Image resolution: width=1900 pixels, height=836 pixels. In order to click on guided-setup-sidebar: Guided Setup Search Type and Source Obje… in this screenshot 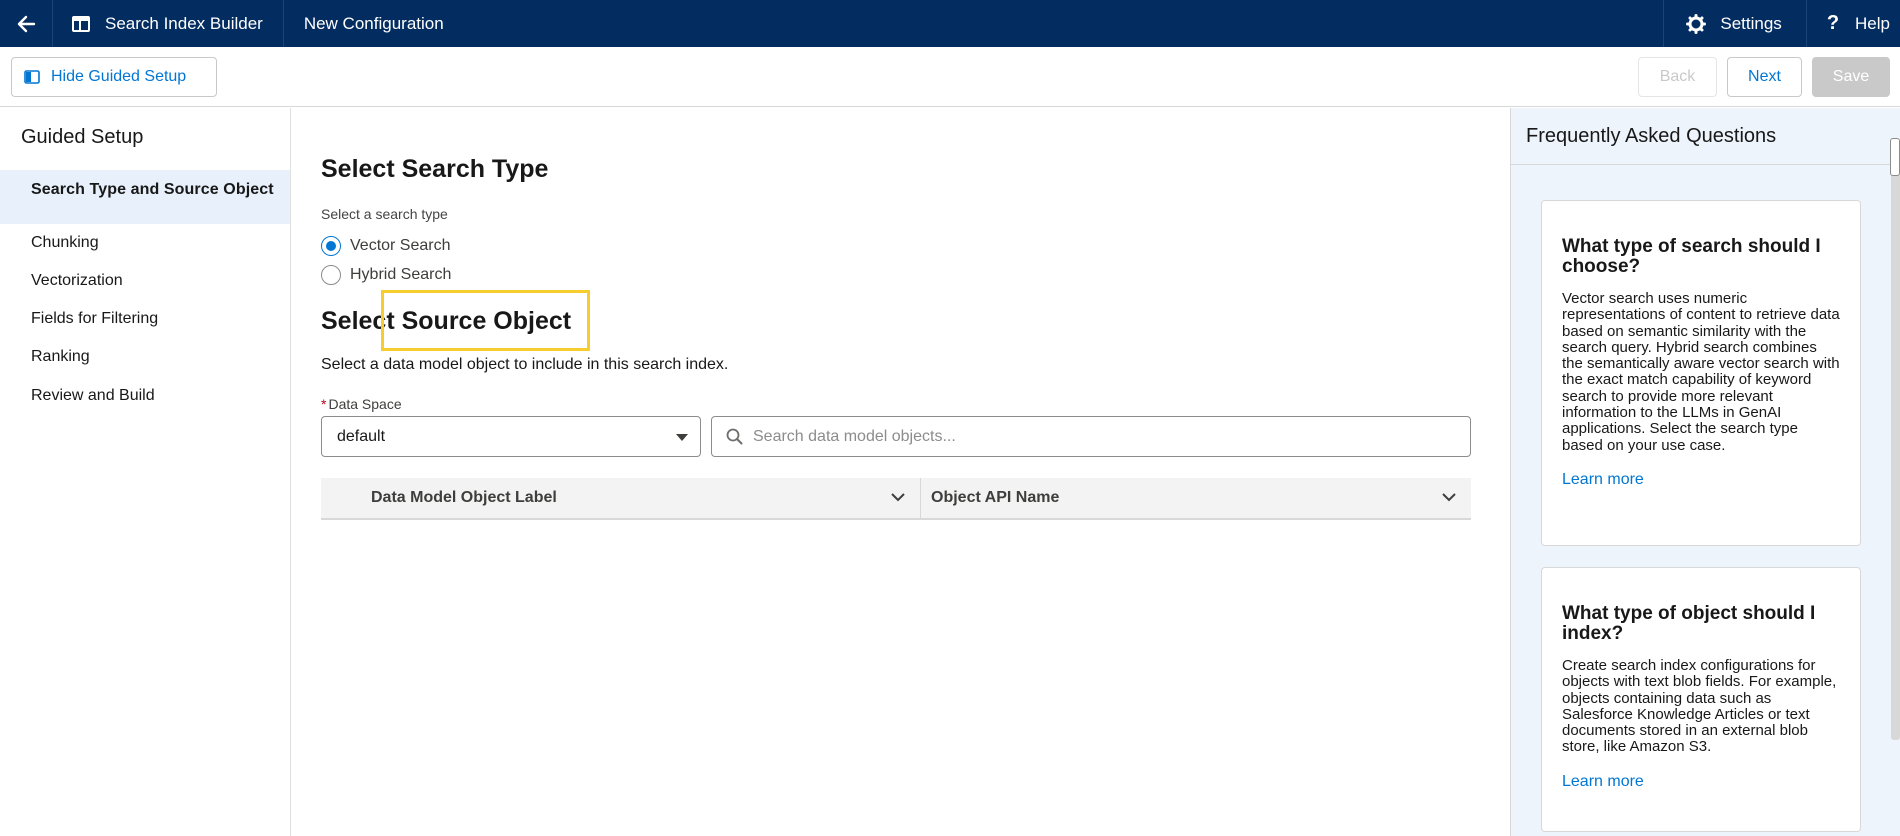, I will do `click(145, 472)`.